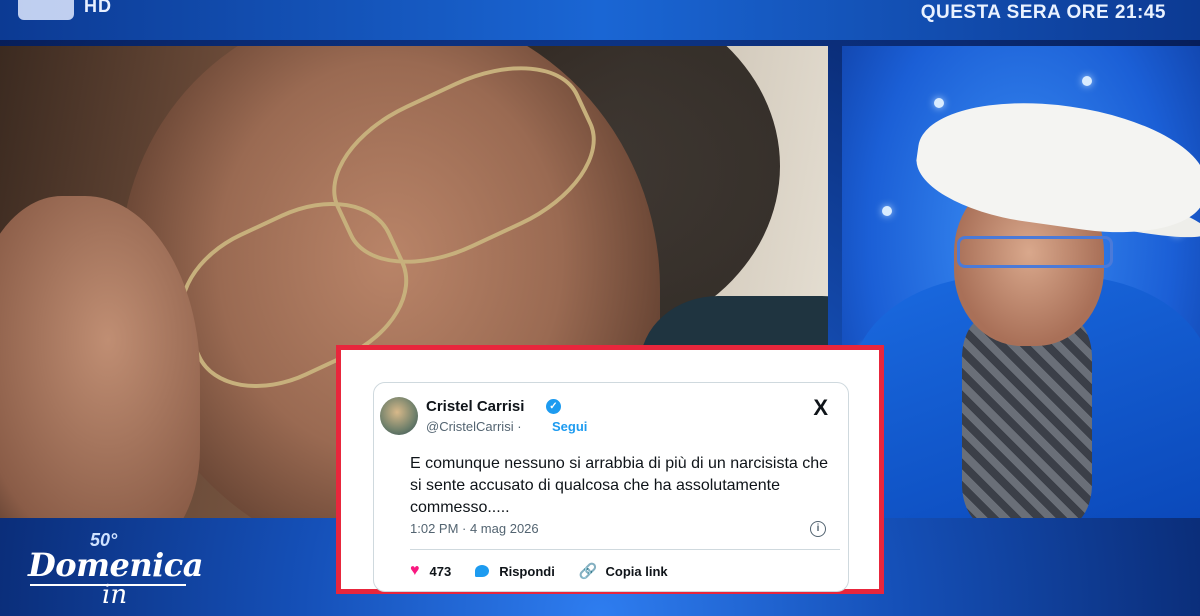 This screenshot has height=616, width=1200. Describe the element at coordinates (1027, 417) in the screenshot. I see `scarf` at that location.